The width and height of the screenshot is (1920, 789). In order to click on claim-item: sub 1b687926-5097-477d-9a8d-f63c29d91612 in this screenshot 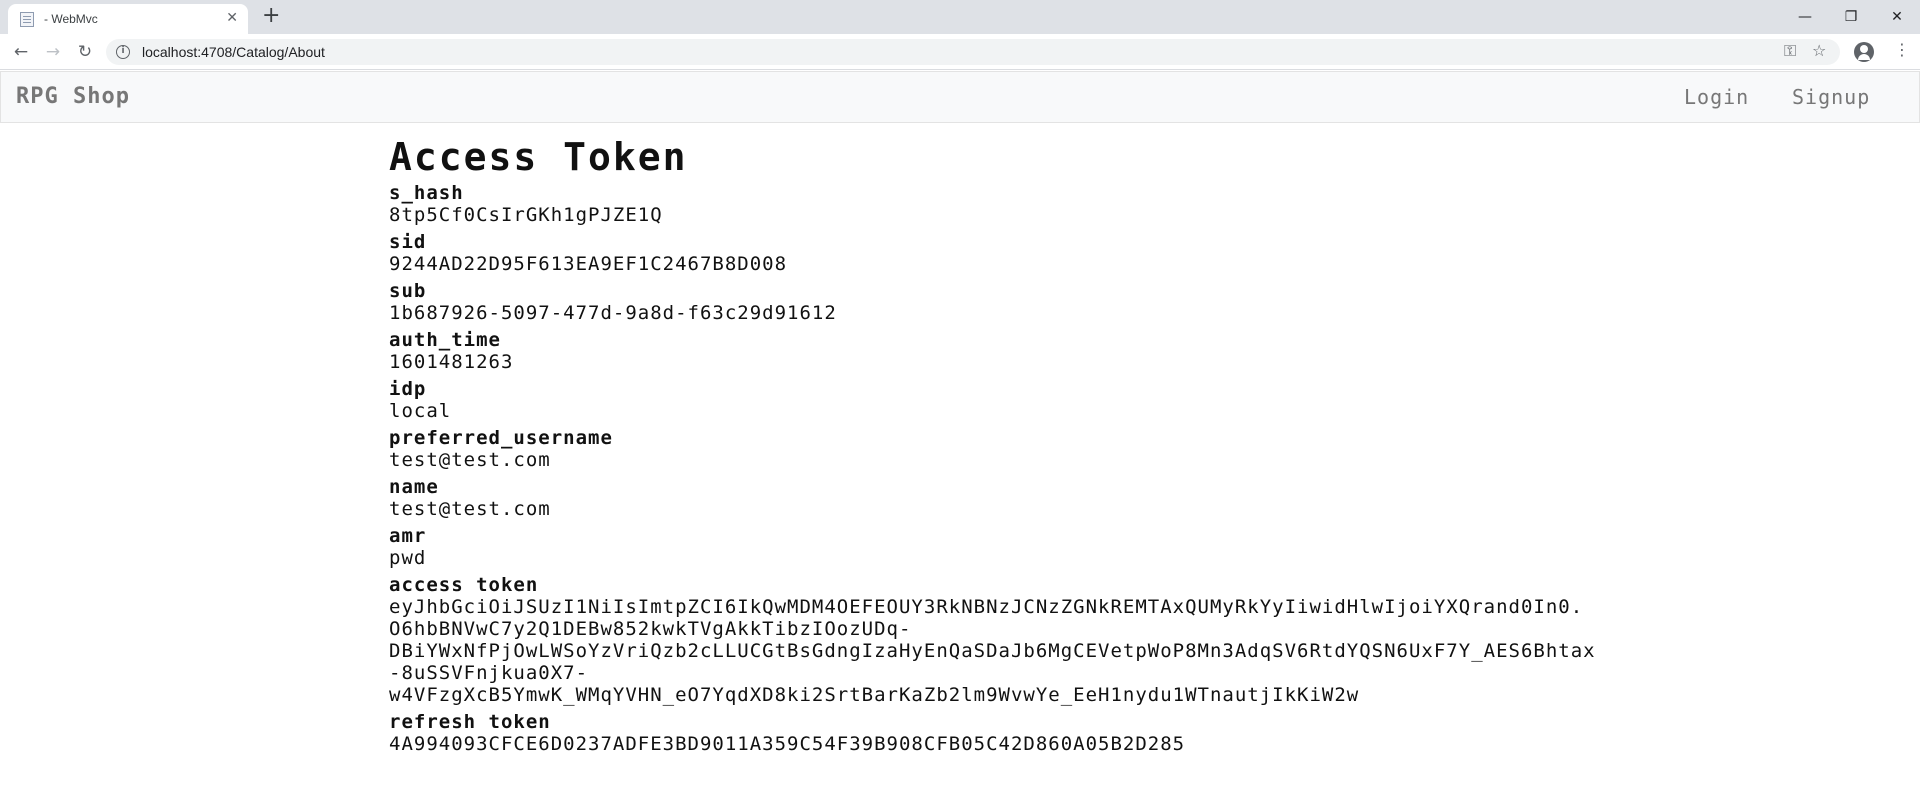, I will do `click(1154, 302)`.